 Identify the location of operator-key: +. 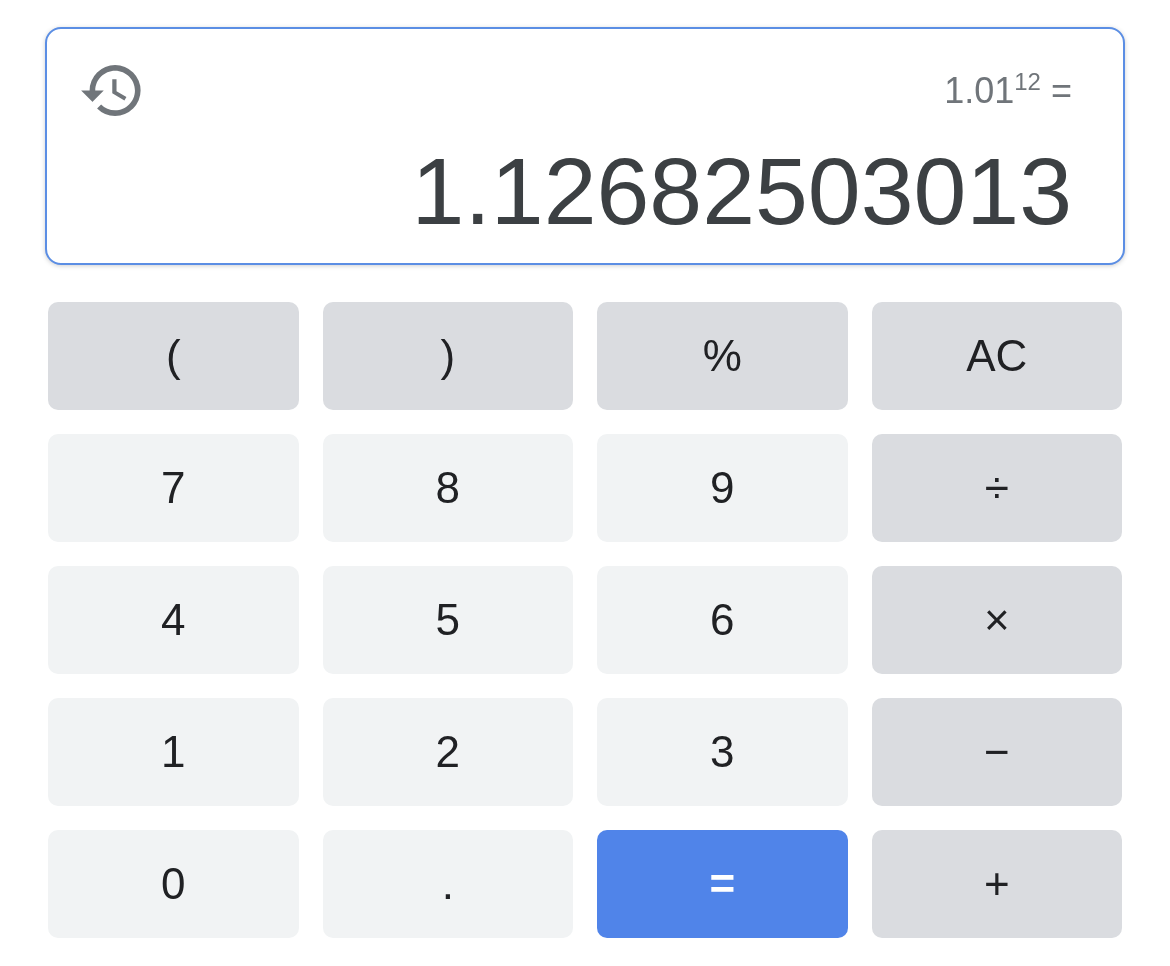
(996, 884).